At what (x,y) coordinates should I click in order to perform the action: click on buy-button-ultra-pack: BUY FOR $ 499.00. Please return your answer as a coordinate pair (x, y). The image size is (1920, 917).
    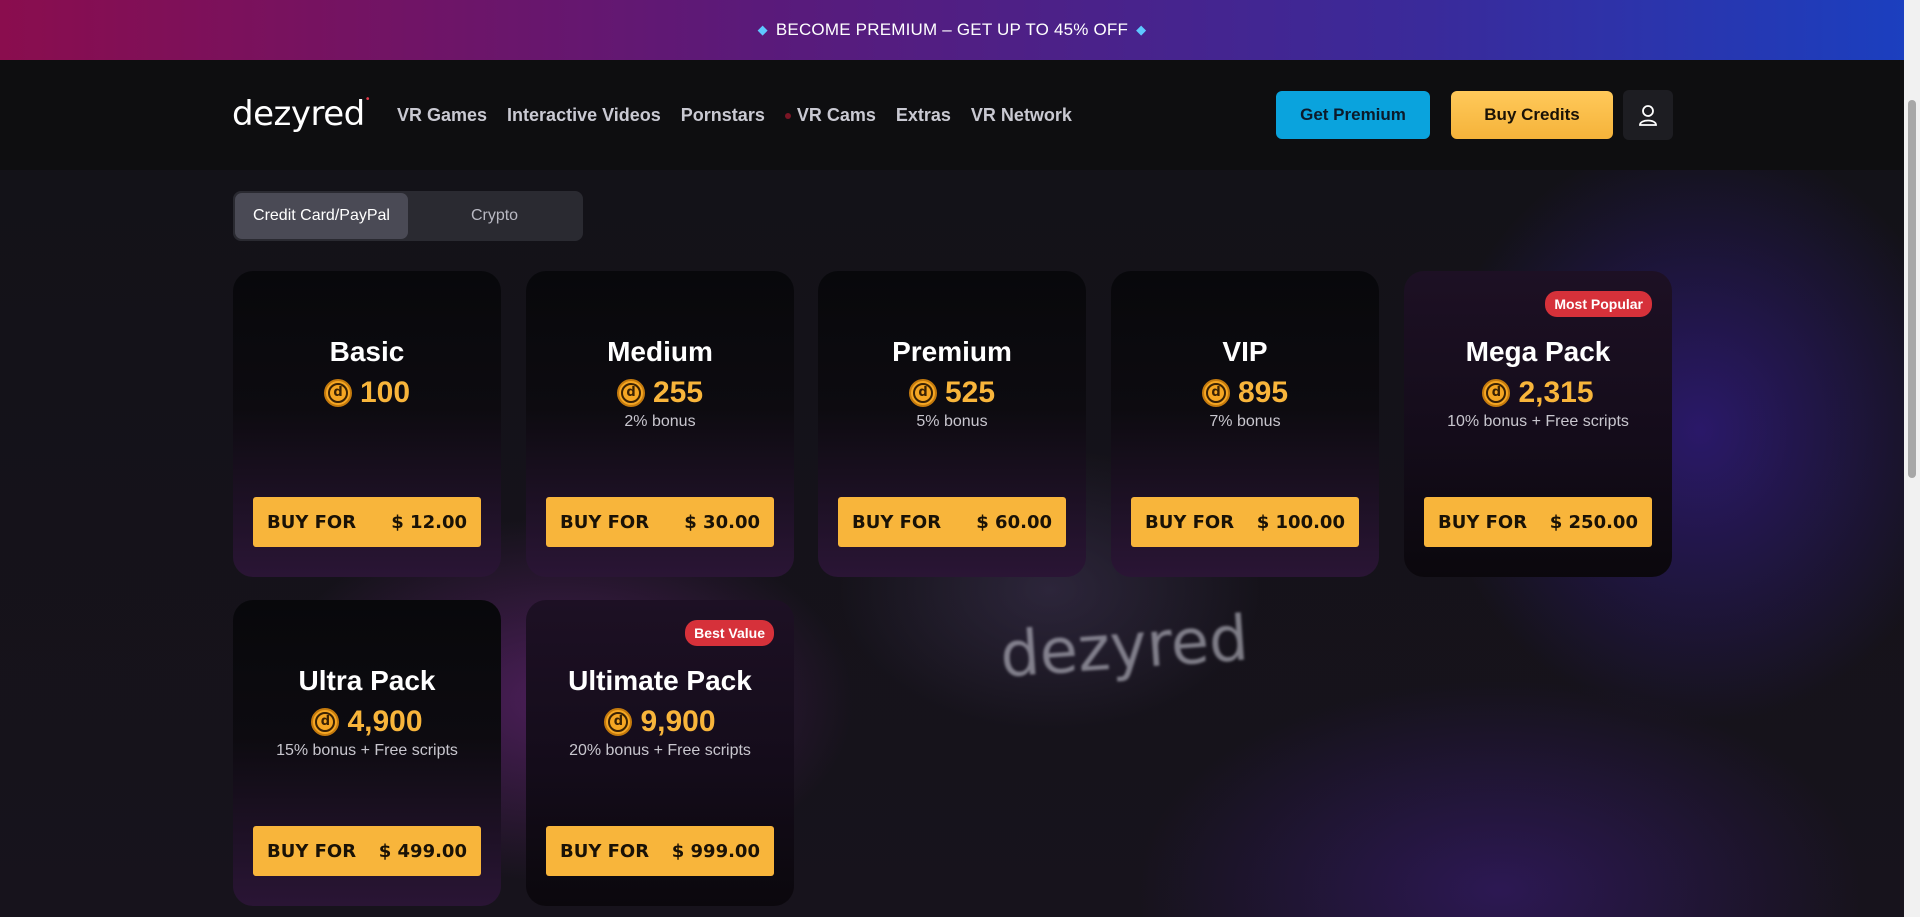
    Looking at the image, I should click on (367, 851).